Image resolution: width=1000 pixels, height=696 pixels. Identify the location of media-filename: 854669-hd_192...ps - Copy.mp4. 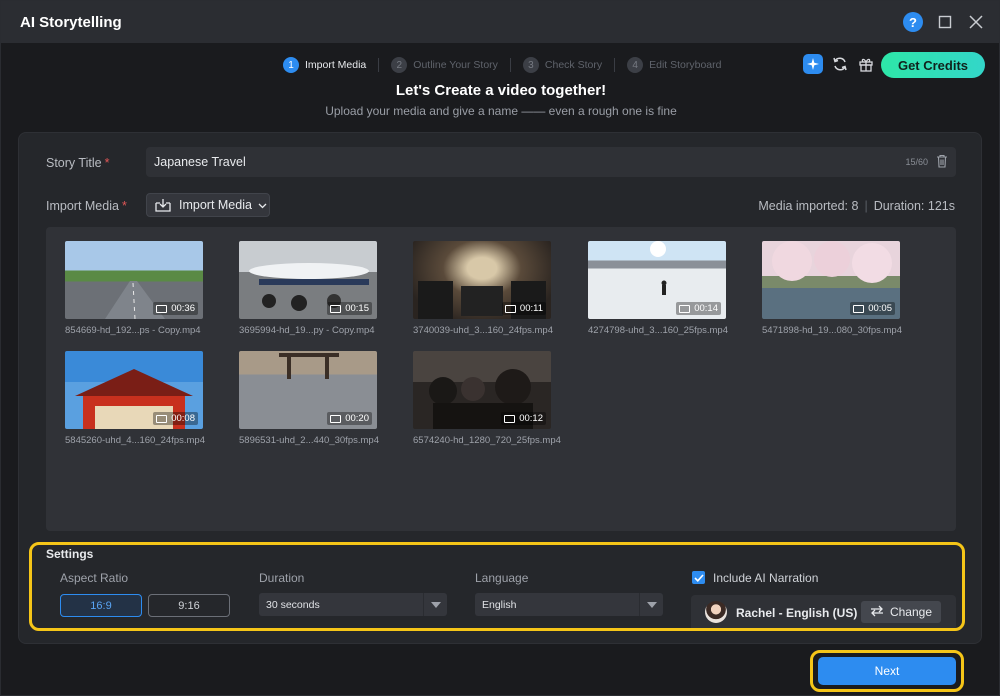
(133, 330).